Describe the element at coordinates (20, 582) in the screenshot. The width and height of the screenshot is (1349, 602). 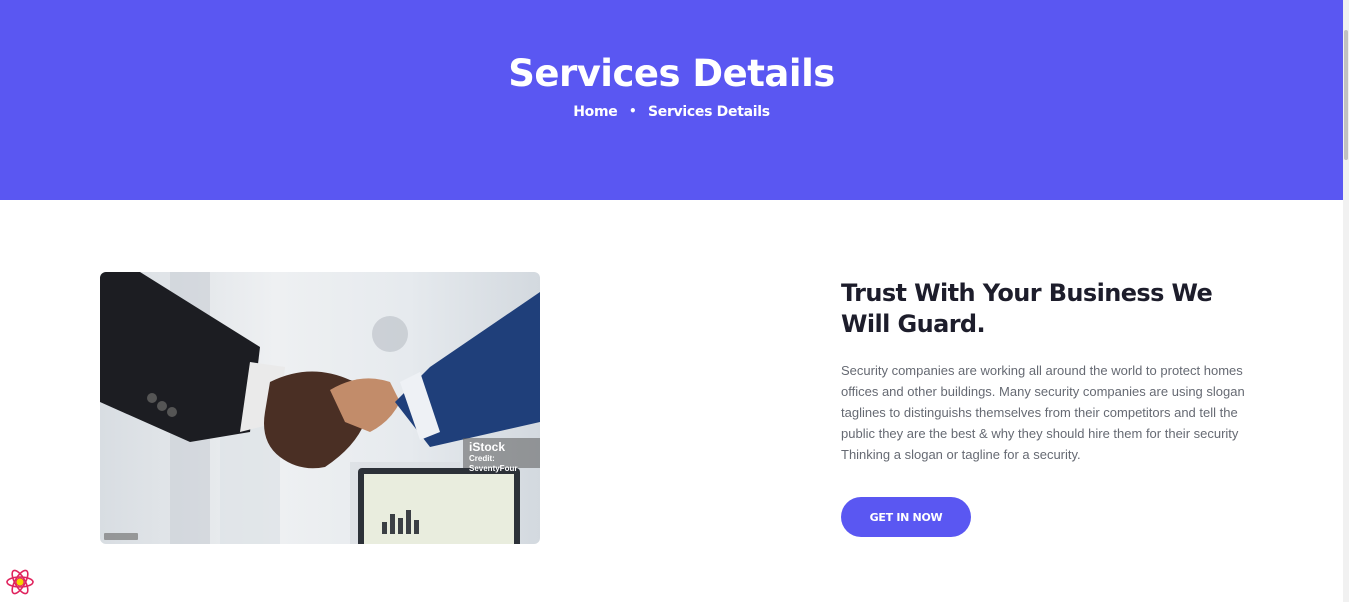
I see `react-icon` at that location.